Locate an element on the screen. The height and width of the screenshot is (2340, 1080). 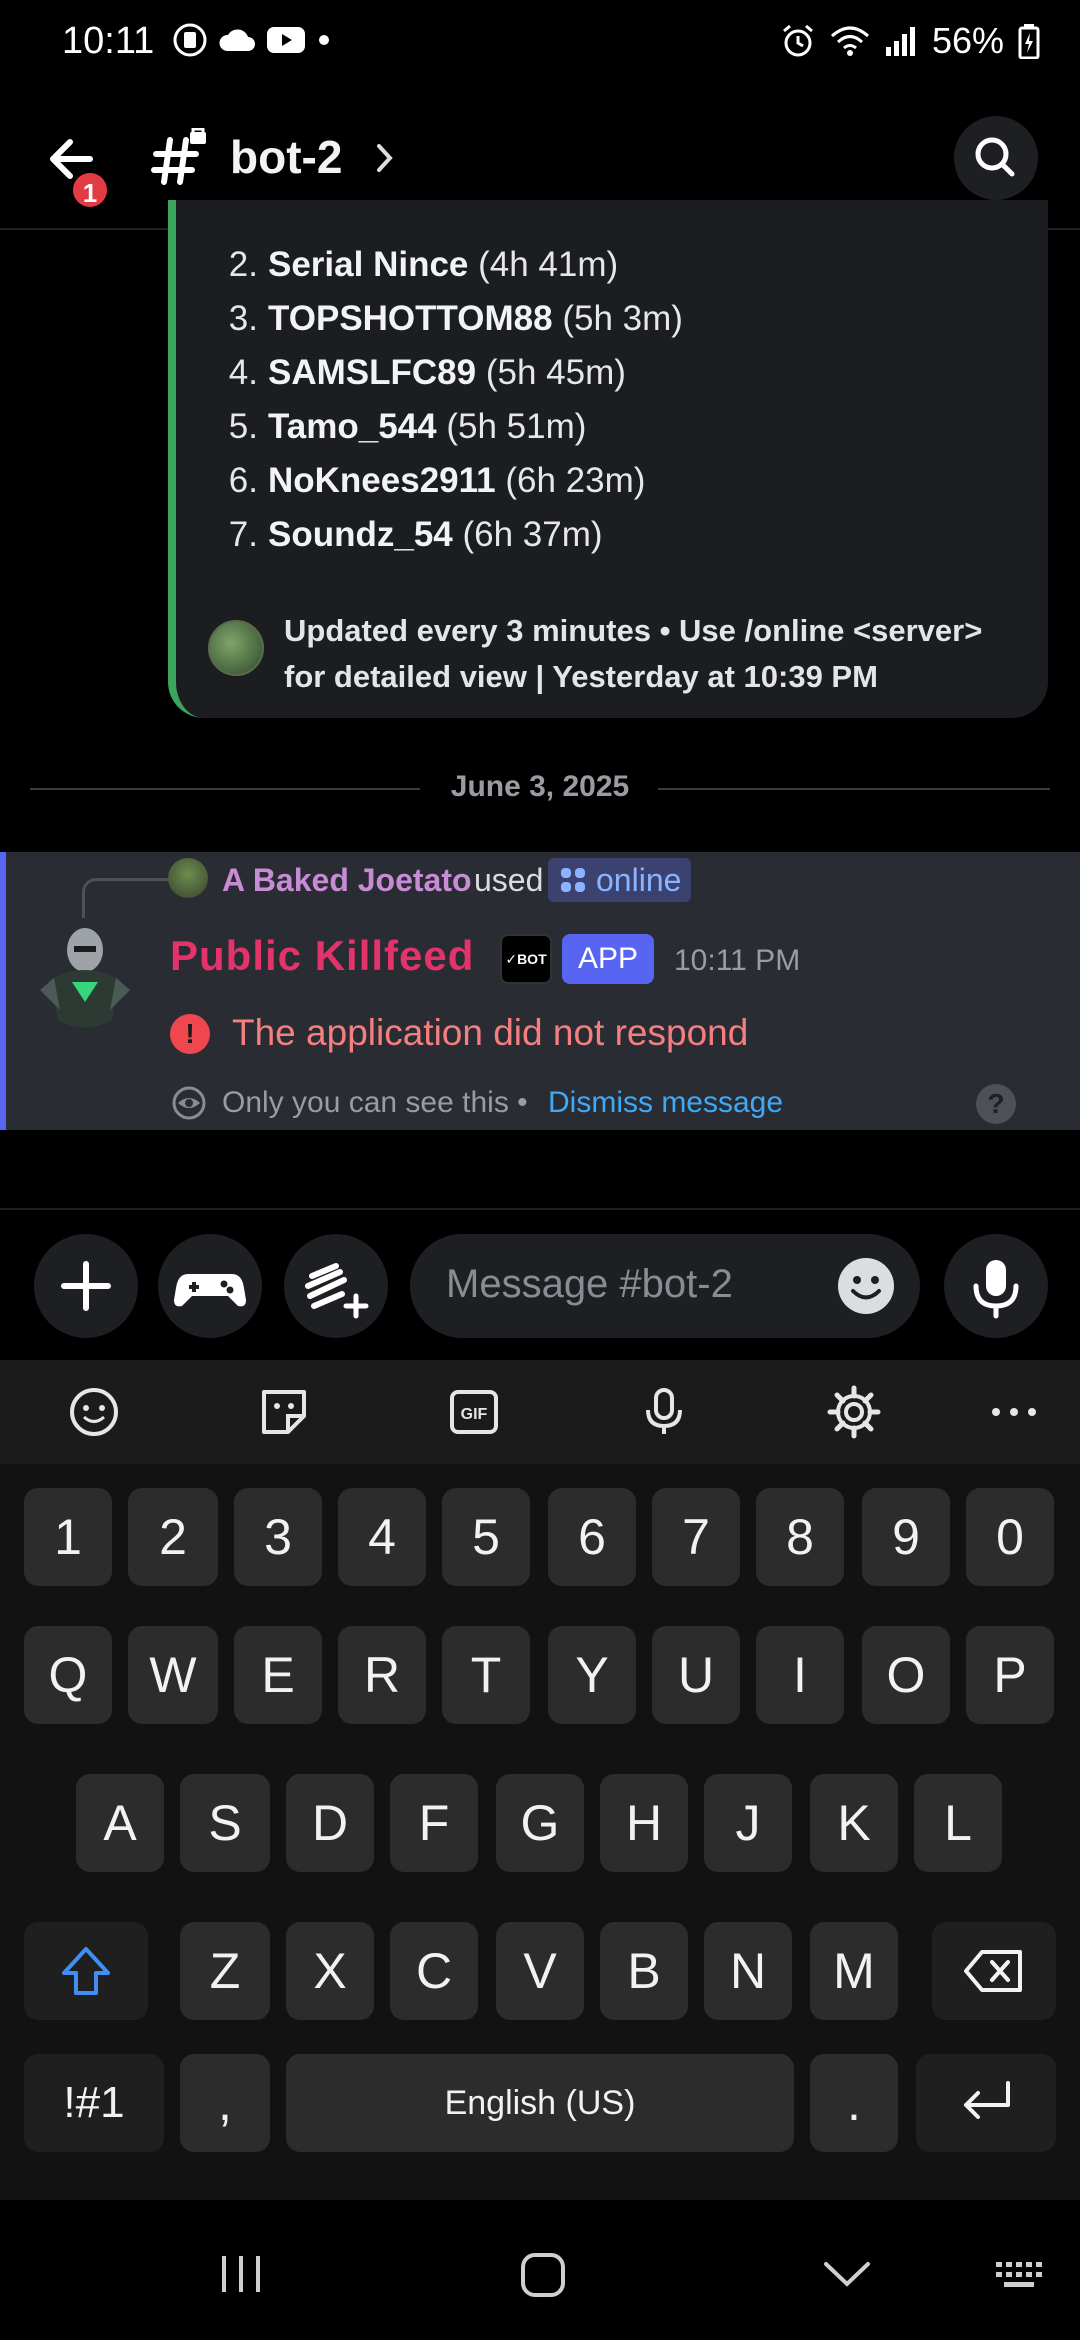
plus-icon is located at coordinates (86, 1286).